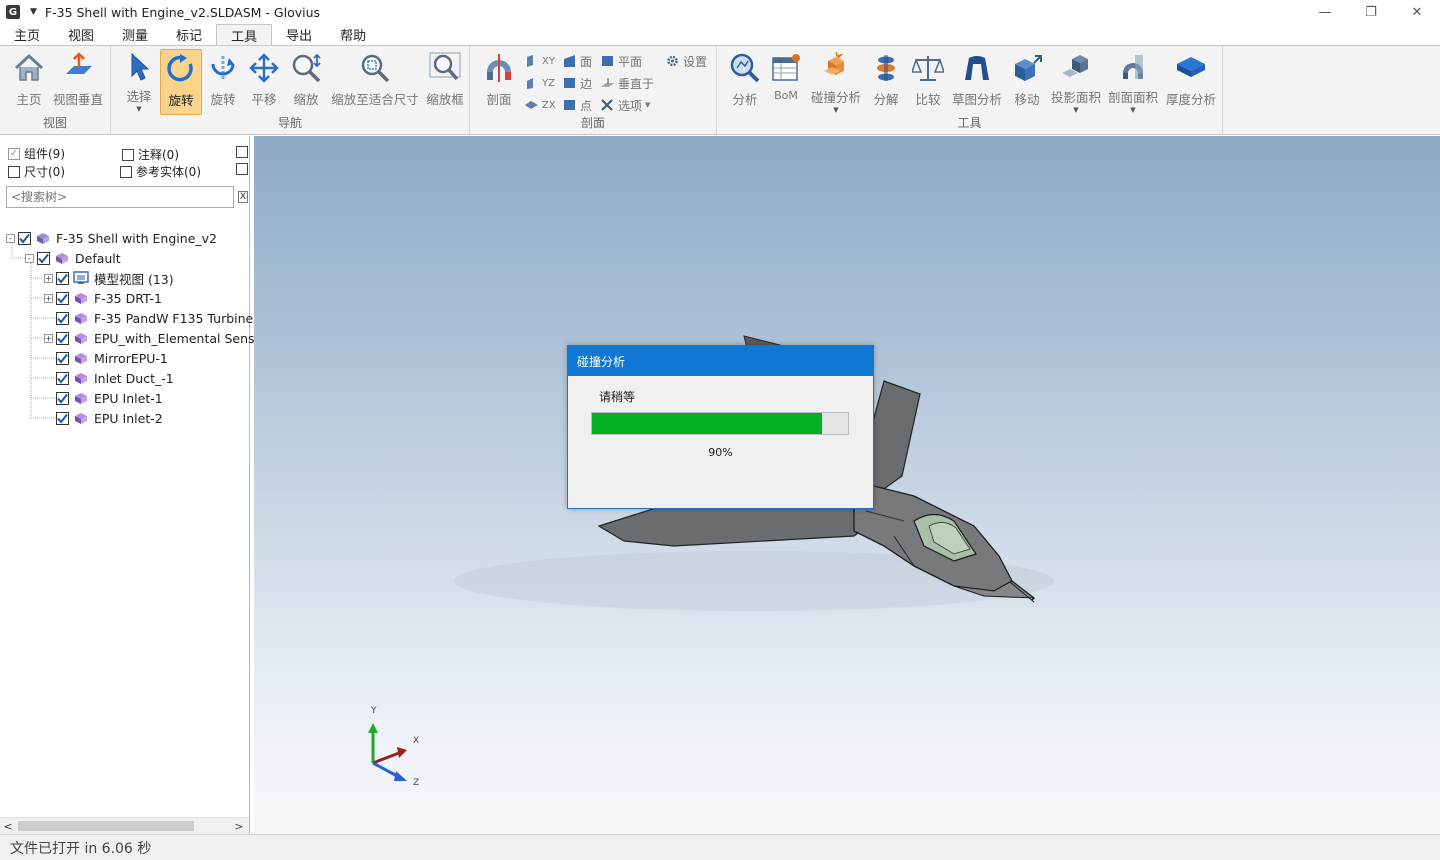  What do you see at coordinates (617, 397) in the screenshot?
I see `dialog-message: 请稍等` at bounding box center [617, 397].